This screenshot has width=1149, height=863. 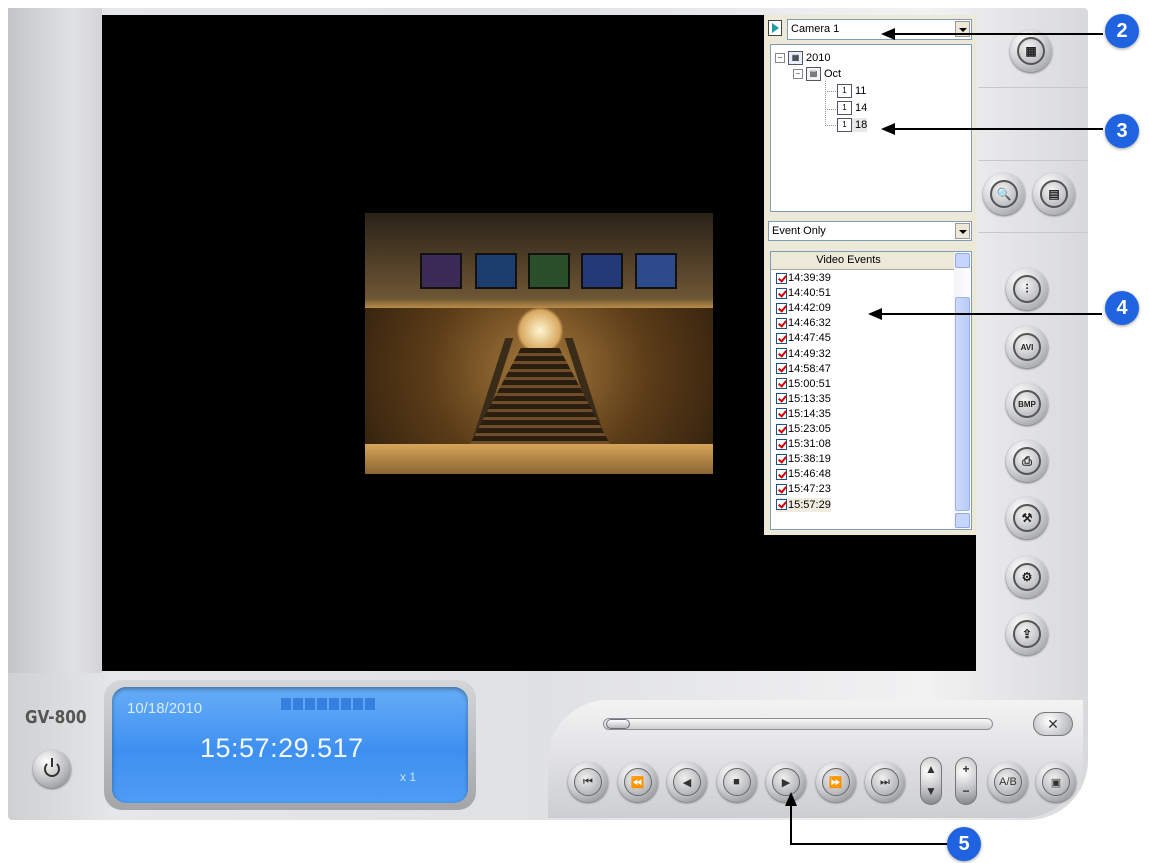 I want to click on power-button, so click(x=52, y=769).